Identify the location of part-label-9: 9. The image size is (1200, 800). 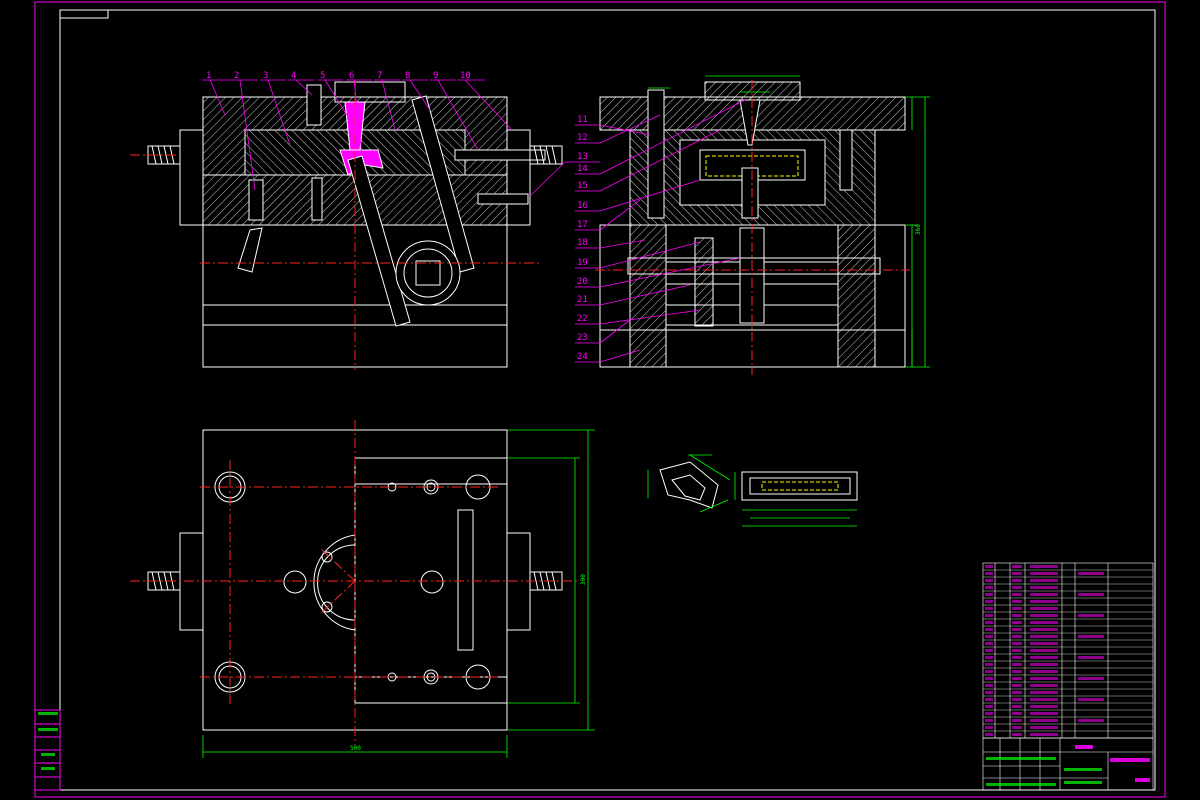
(435, 76).